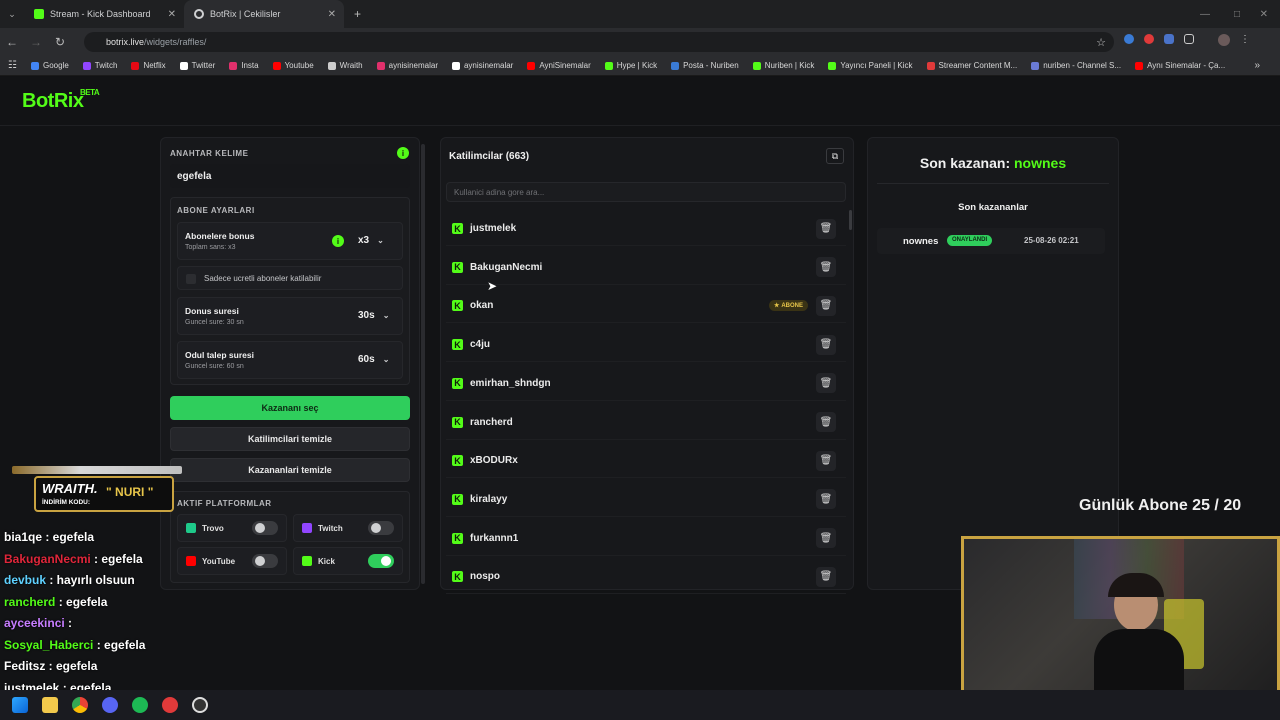 Image resolution: width=1280 pixels, height=720 pixels. I want to click on clear-winners-button: Kazananlari temizle, so click(290, 470).